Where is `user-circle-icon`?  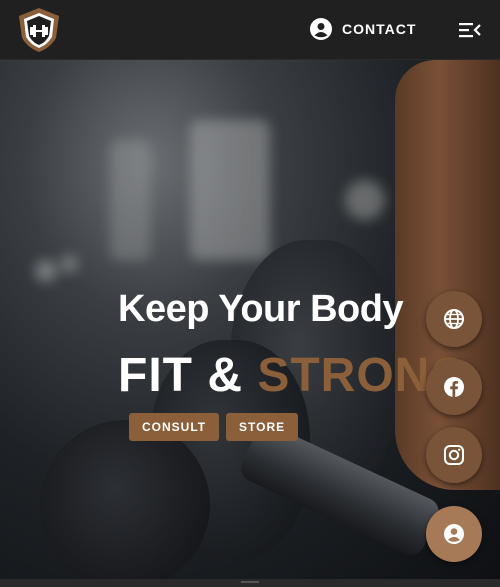
user-circle-icon is located at coordinates (321, 29).